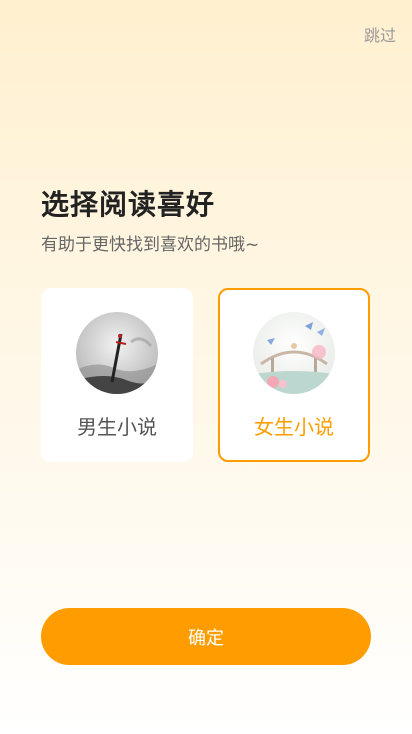 The height and width of the screenshot is (734, 412). What do you see at coordinates (294, 353) in the screenshot?
I see `floral-bird-avatar` at bounding box center [294, 353].